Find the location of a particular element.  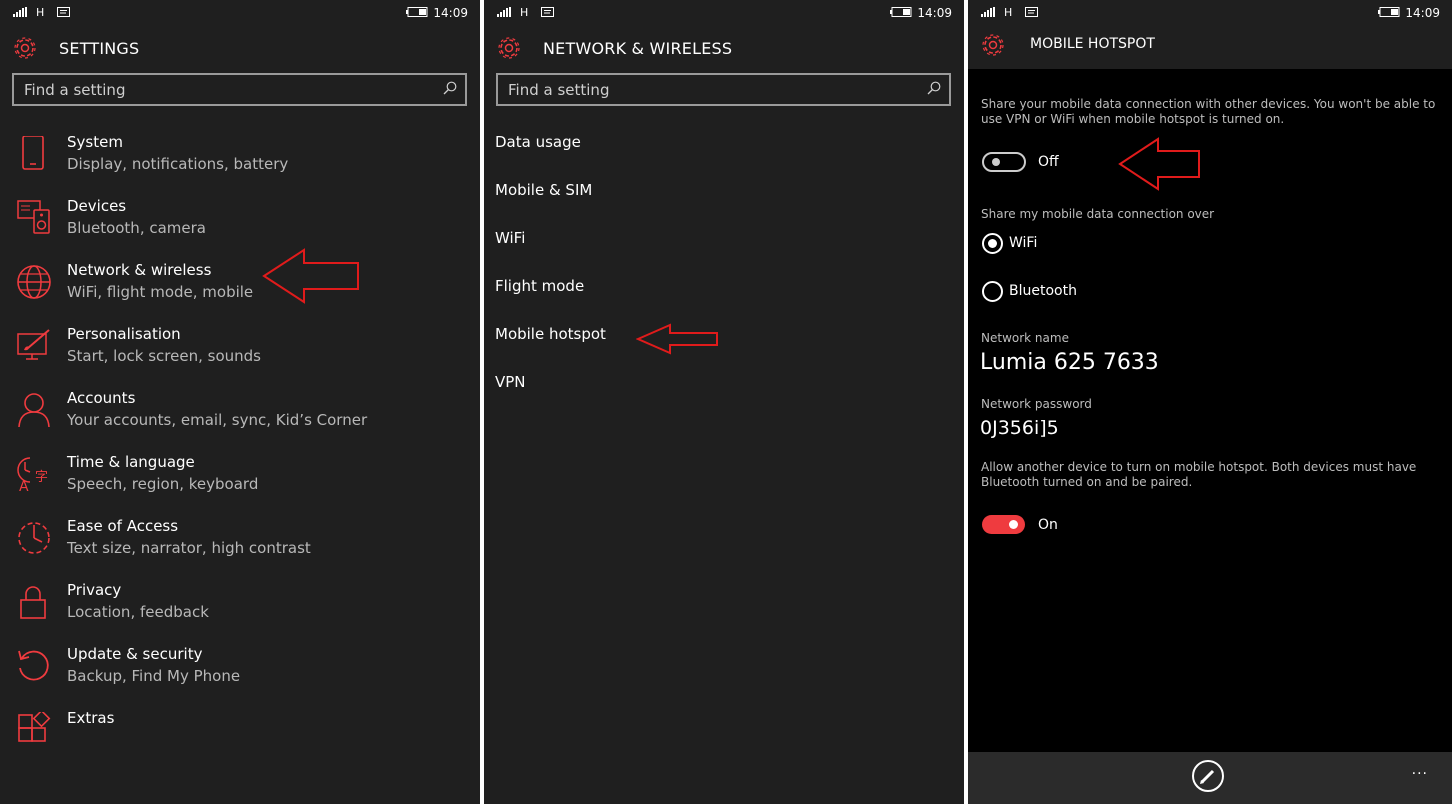

radio-bluetooth-label: Bluetooth is located at coordinates (1043, 291).